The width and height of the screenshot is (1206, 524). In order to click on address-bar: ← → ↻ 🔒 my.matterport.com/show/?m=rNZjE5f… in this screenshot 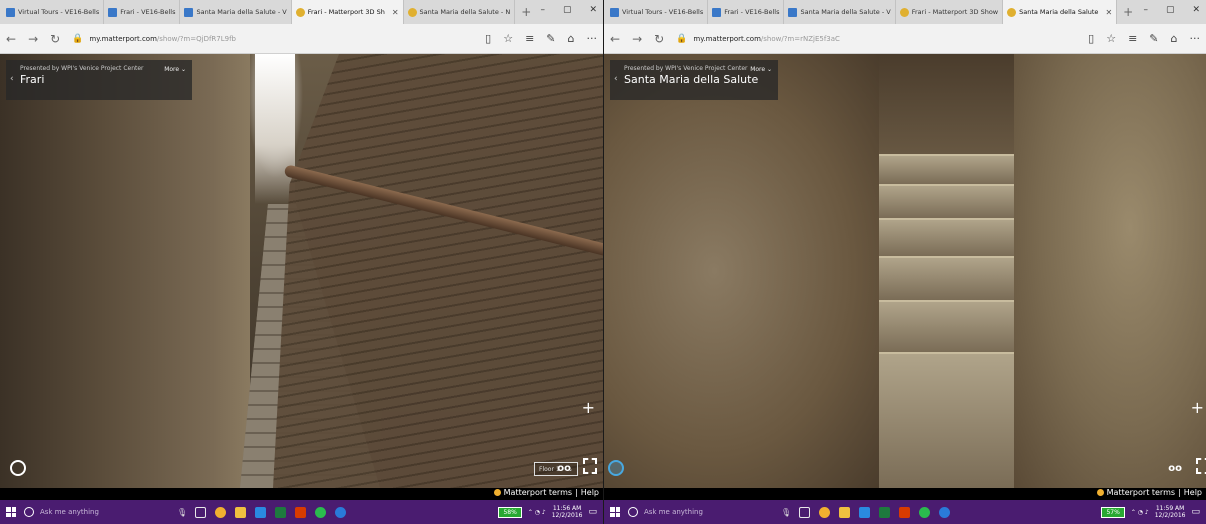, I will do `click(905, 39)`.